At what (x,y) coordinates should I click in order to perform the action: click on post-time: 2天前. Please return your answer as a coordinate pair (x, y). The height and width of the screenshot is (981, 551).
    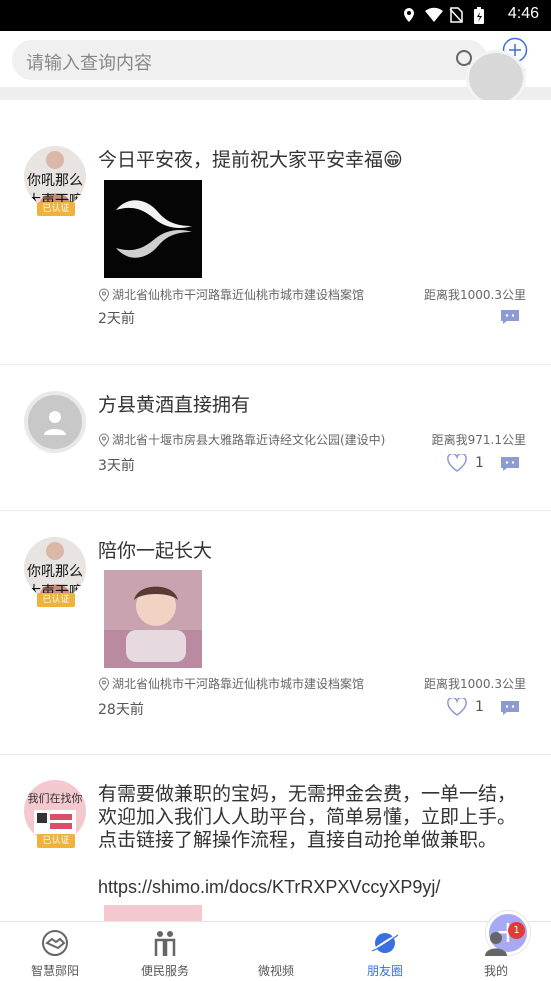
    Looking at the image, I should click on (116, 319).